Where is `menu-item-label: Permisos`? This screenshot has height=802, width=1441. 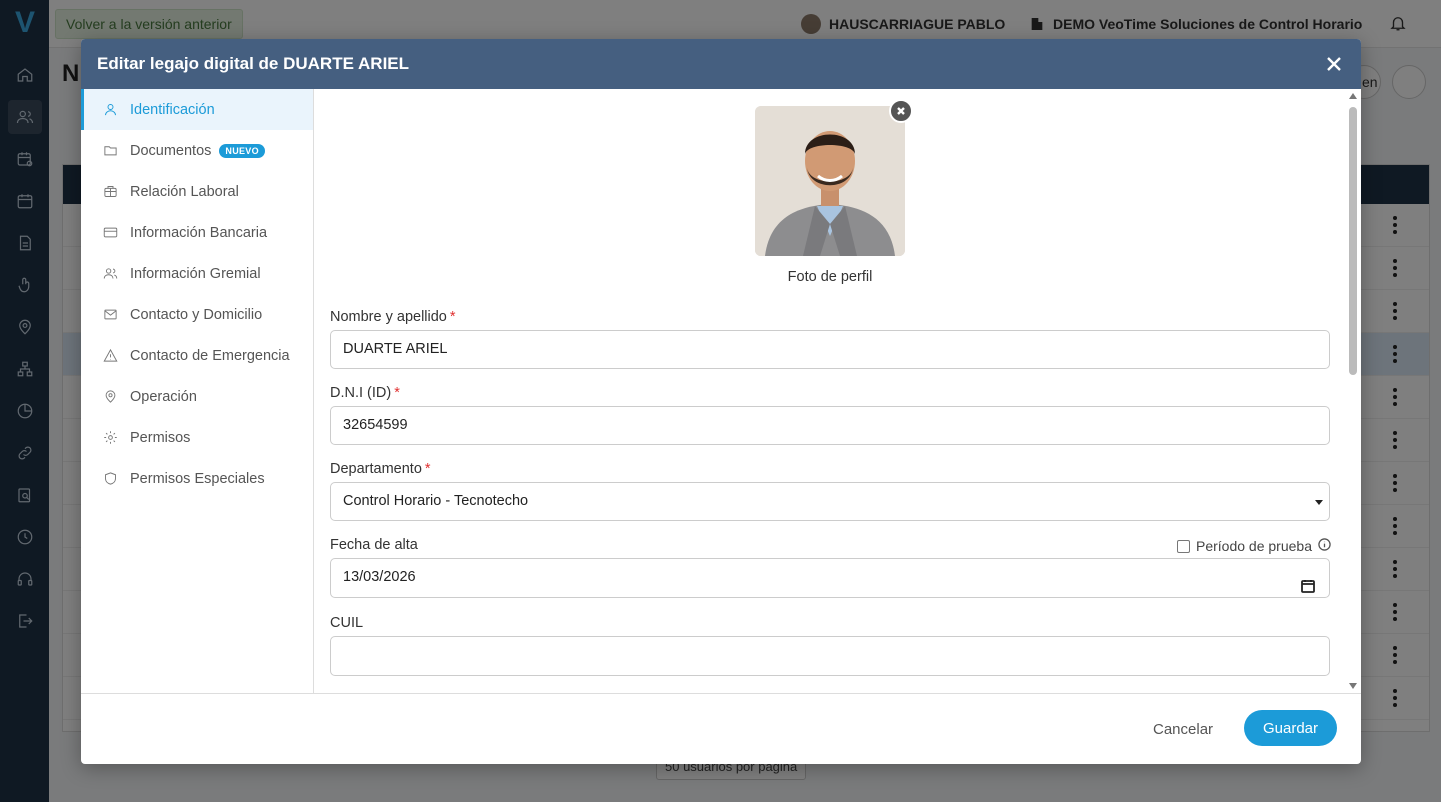
menu-item-label: Permisos is located at coordinates (160, 437).